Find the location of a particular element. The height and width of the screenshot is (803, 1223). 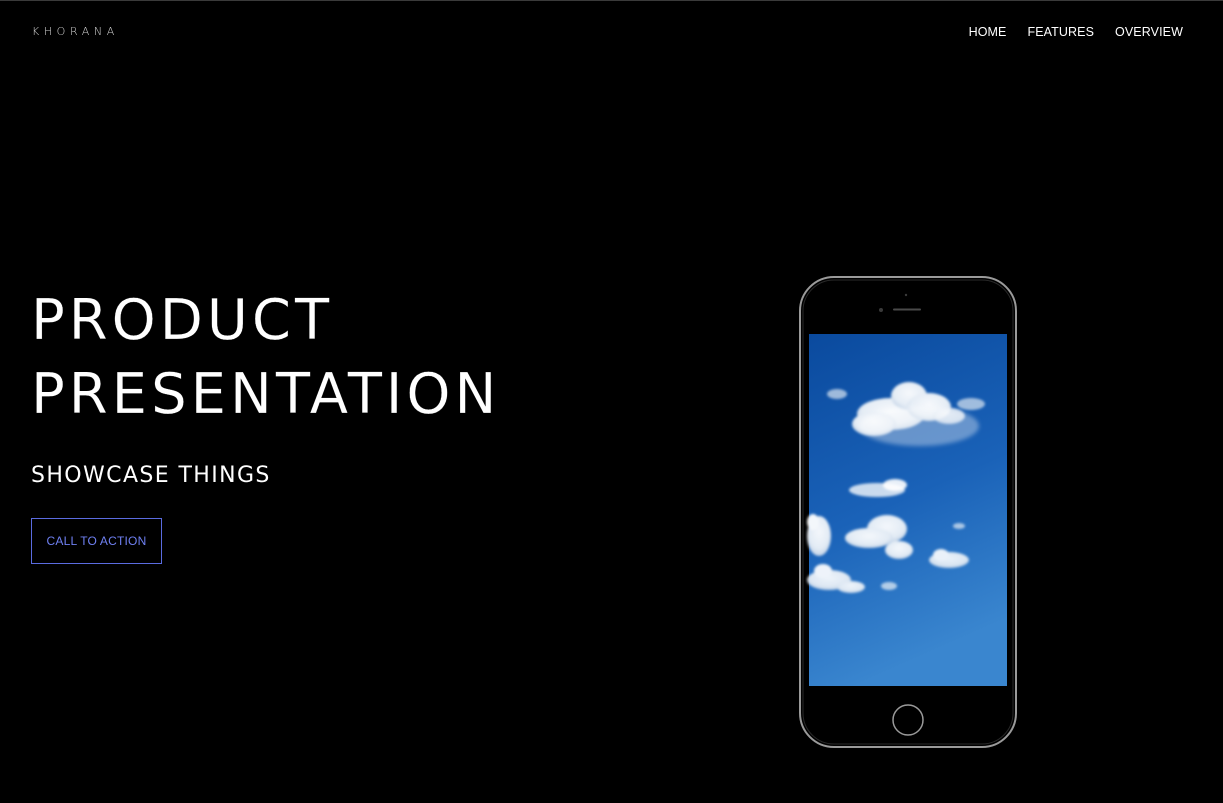

earpiece-speaker is located at coordinates (907, 309).